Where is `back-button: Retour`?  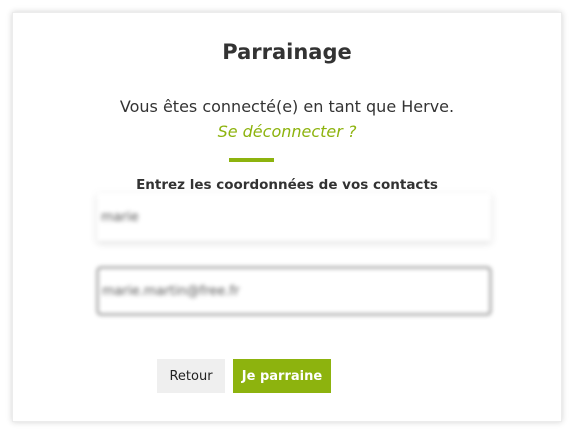
back-button: Retour is located at coordinates (191, 376).